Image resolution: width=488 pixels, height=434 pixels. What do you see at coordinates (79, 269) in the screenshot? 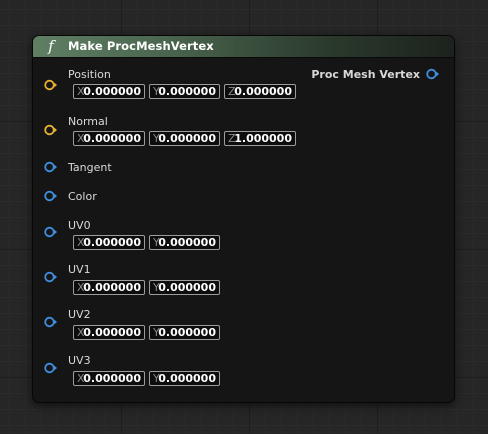
I see `uv1-label: UV1` at bounding box center [79, 269].